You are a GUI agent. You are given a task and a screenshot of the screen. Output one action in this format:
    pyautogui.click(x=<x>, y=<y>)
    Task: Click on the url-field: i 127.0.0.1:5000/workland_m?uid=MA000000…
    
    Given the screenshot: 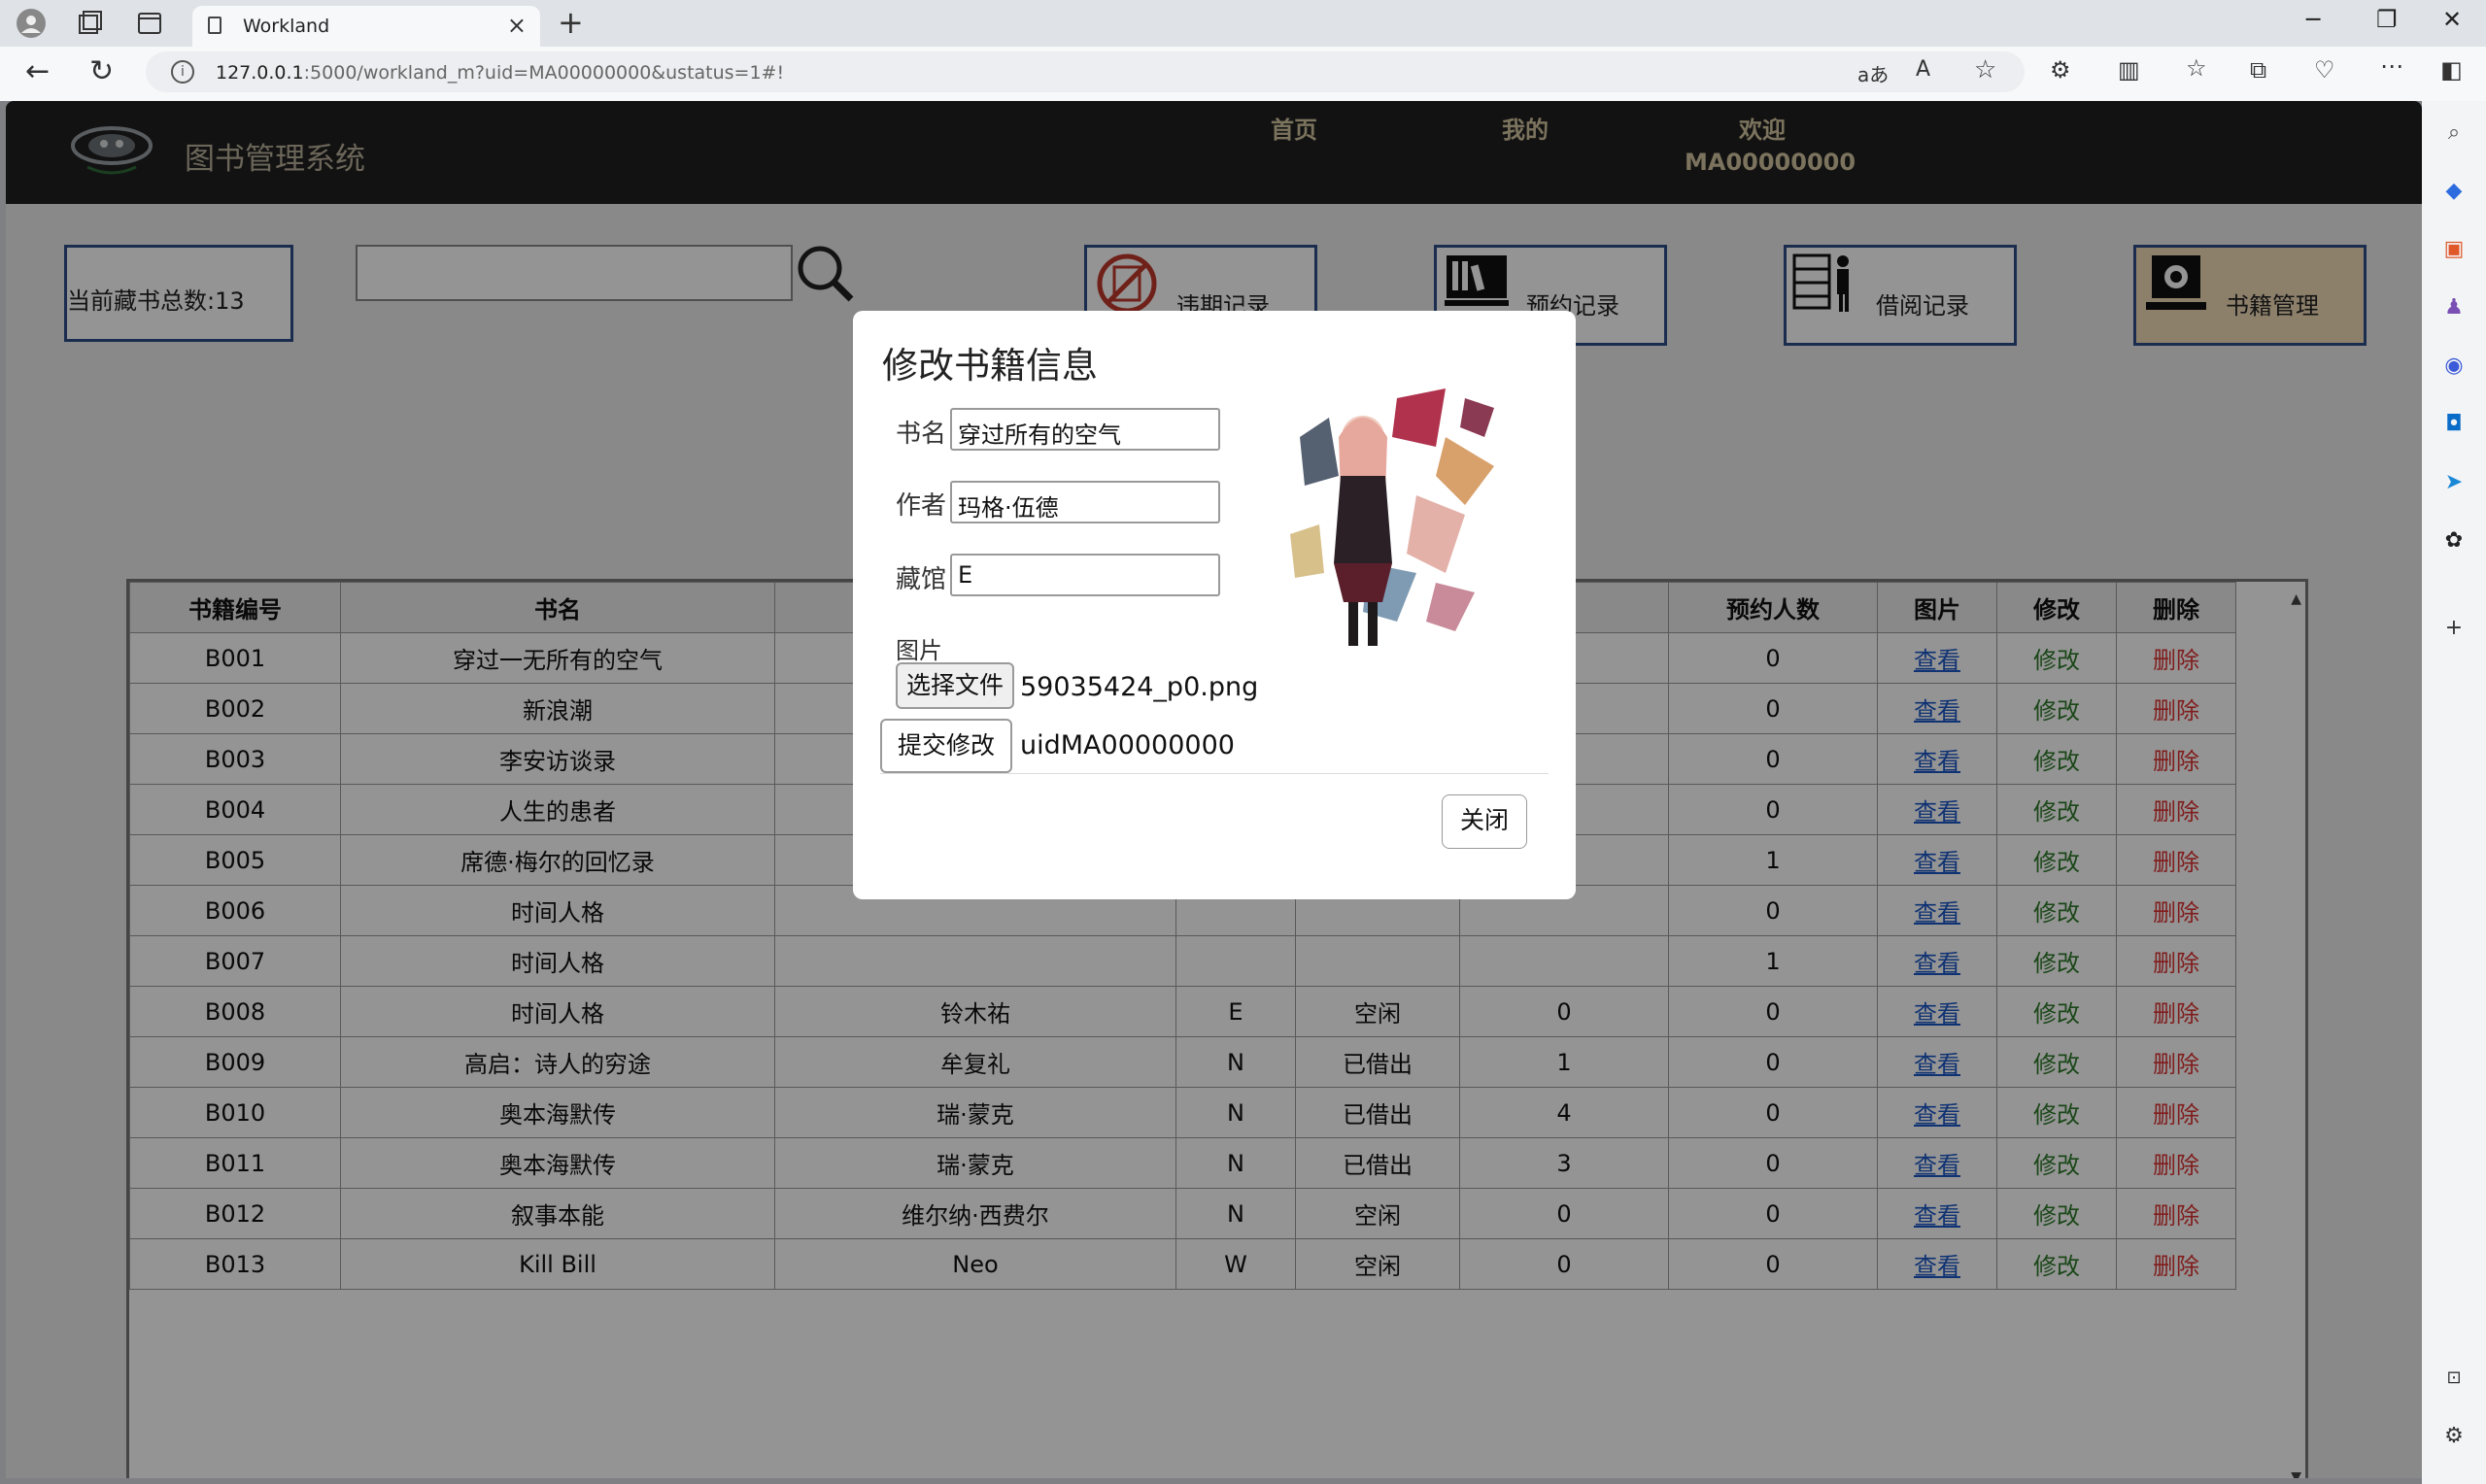 What is the action you would take?
    pyautogui.click(x=1085, y=72)
    